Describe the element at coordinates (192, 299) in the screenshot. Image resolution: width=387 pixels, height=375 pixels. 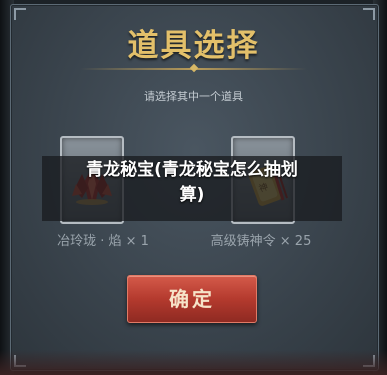
I see `confirm-button: 确定` at that location.